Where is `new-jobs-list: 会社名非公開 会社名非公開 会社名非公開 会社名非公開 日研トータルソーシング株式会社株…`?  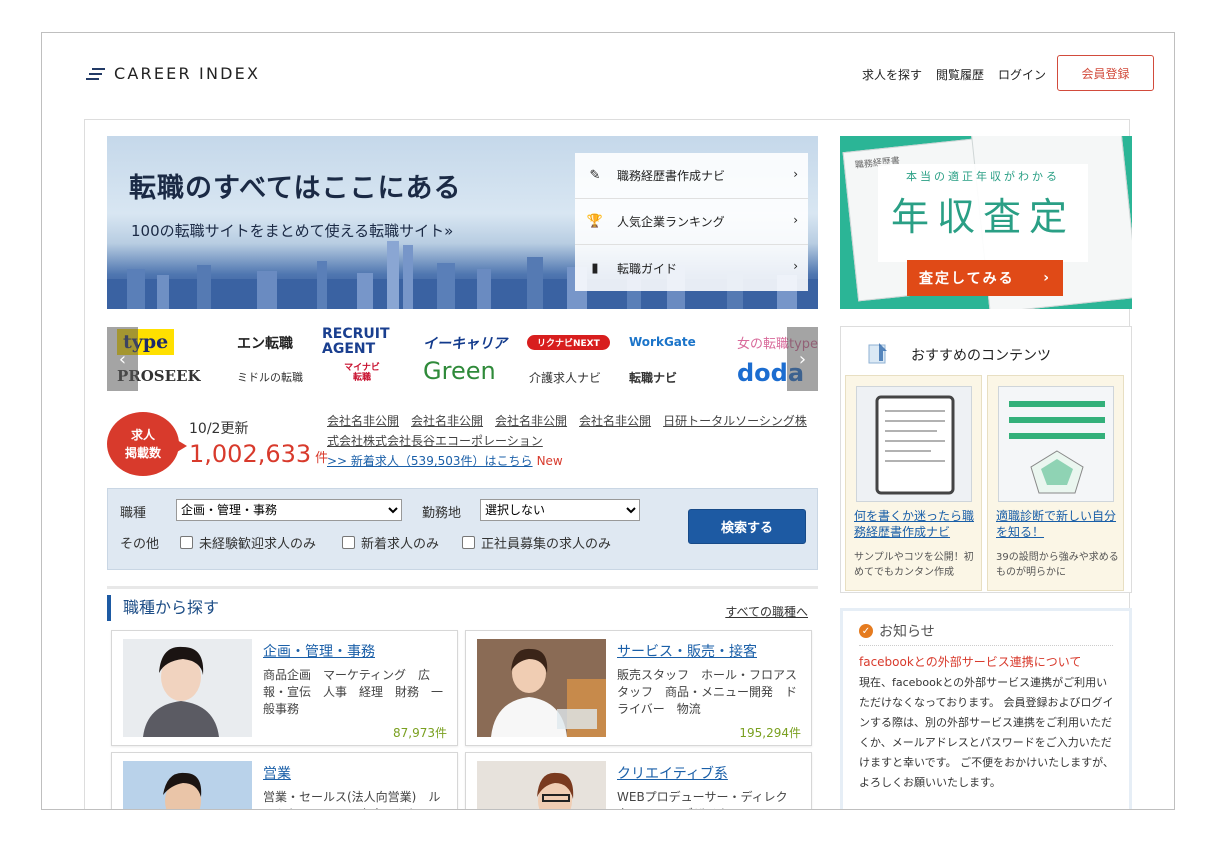
new-jobs-list: 会社名非公開 会社名非公開 会社名非公開 会社名非公開 日研トータルソーシング株式会社株… is located at coordinates (572, 441).